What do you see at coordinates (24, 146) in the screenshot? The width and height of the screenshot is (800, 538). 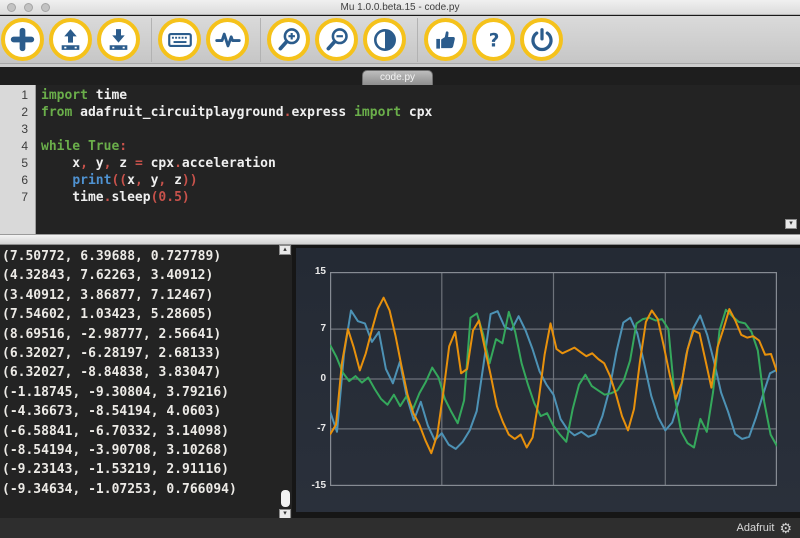 I see `line-number: 4` at bounding box center [24, 146].